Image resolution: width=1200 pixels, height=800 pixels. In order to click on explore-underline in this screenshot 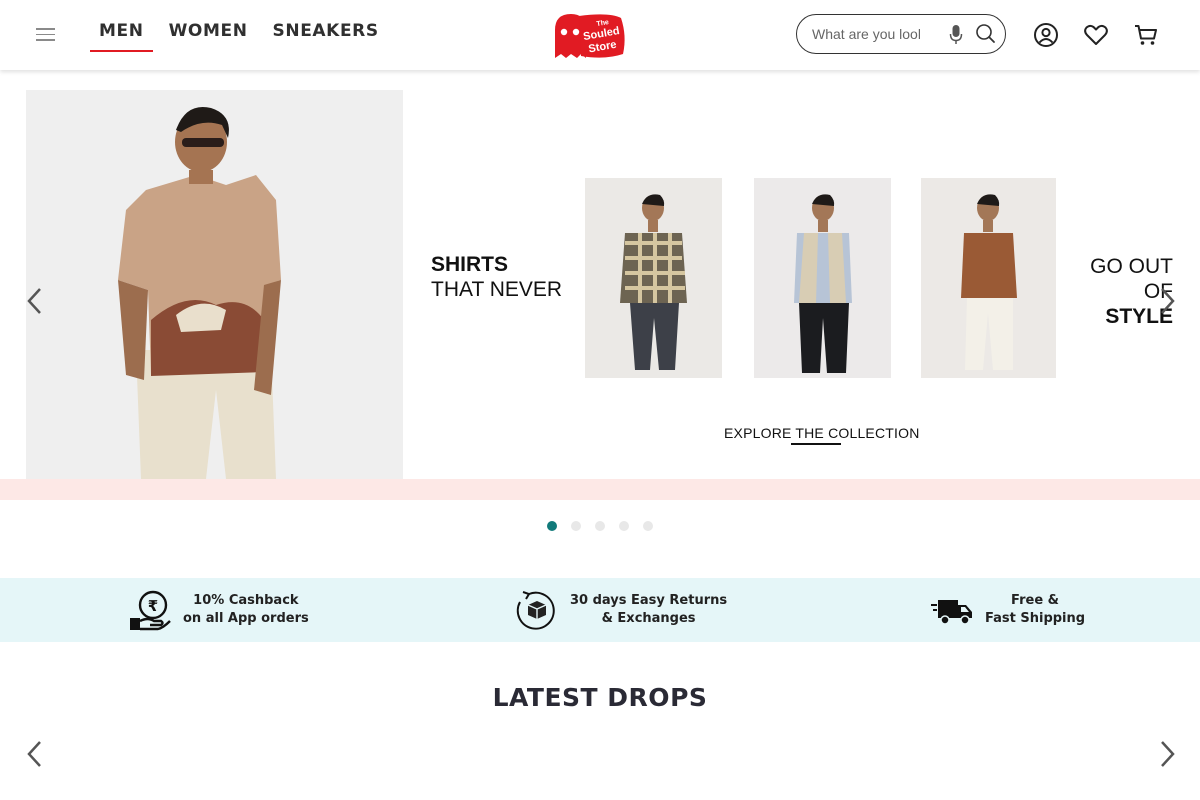, I will do `click(816, 444)`.